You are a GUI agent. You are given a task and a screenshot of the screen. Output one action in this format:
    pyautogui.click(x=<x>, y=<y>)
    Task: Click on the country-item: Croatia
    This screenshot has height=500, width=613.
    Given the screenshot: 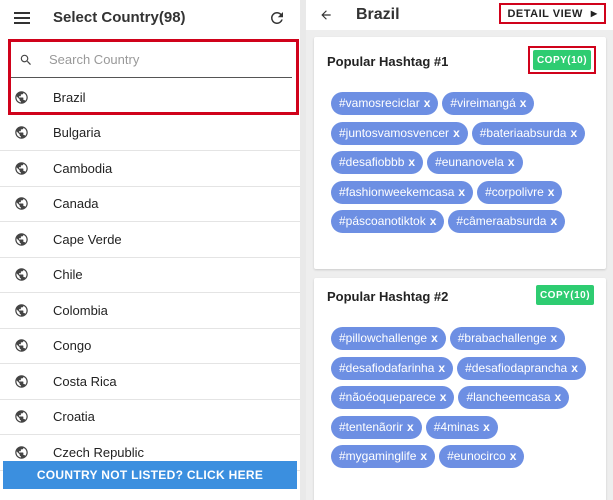 What is the action you would take?
    pyautogui.click(x=150, y=417)
    